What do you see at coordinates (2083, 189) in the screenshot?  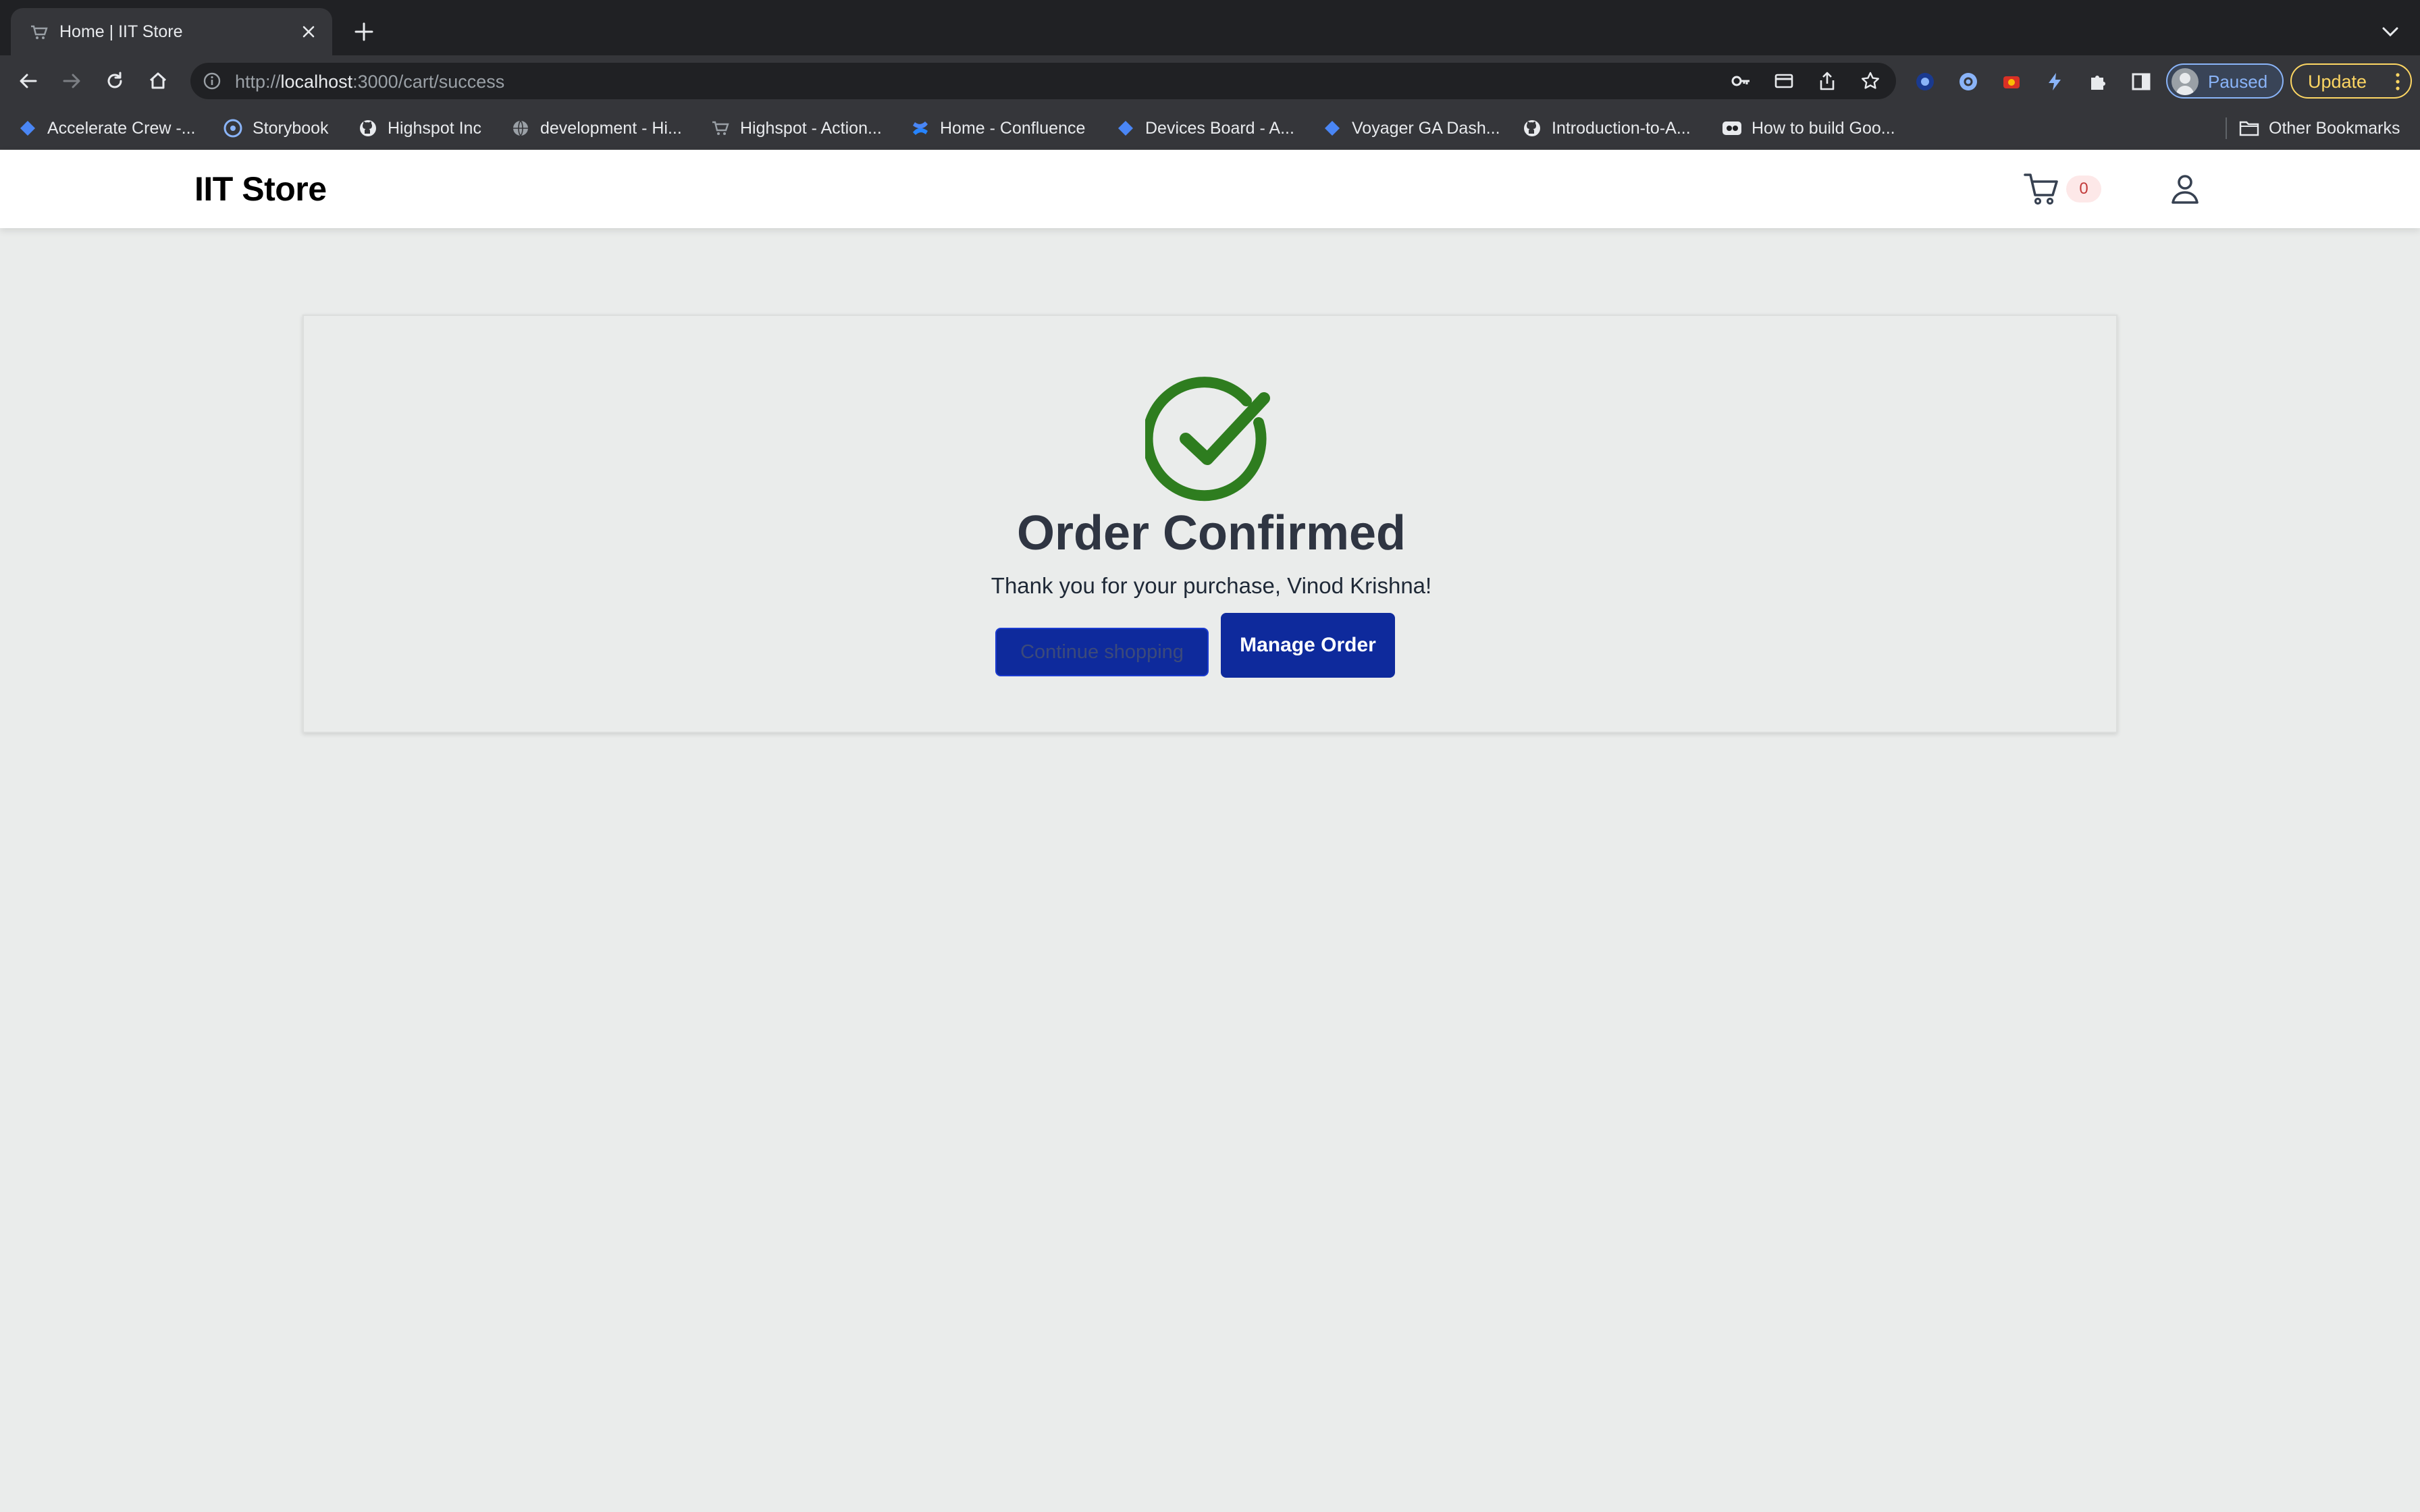 I see `cart-count-badge: 0` at bounding box center [2083, 189].